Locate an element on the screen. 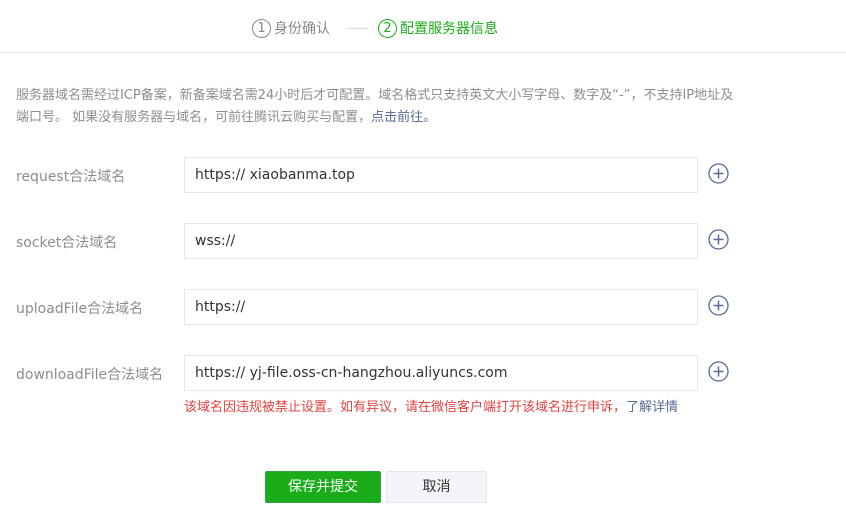 This screenshot has height=525, width=846. request-domain-input is located at coordinates (441, 175).